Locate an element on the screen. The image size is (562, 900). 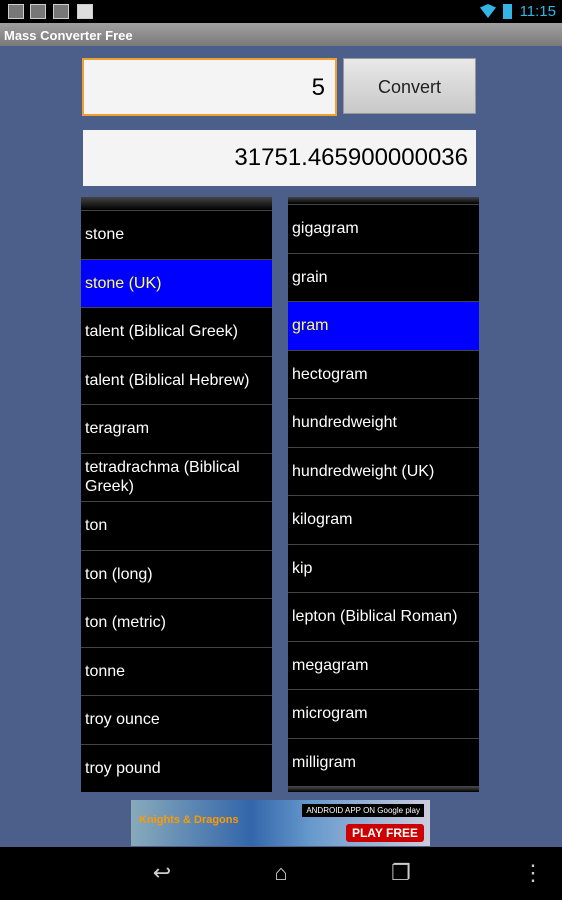
home-icon: ⌂ is located at coordinates (281, 873).